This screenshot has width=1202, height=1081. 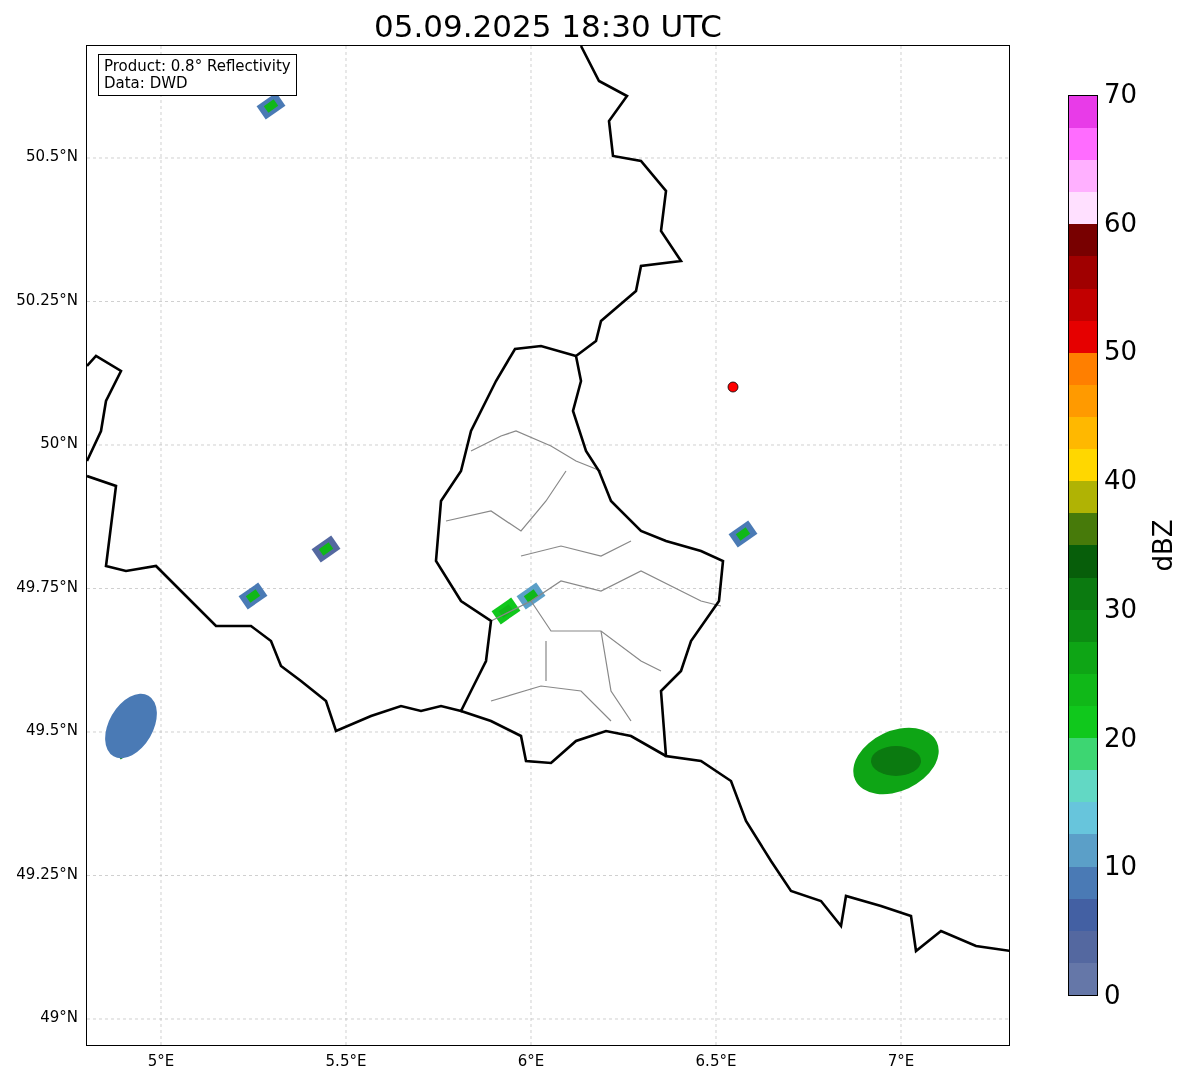 I want to click on x-axis-label: 6°E, so click(x=531, y=1061).